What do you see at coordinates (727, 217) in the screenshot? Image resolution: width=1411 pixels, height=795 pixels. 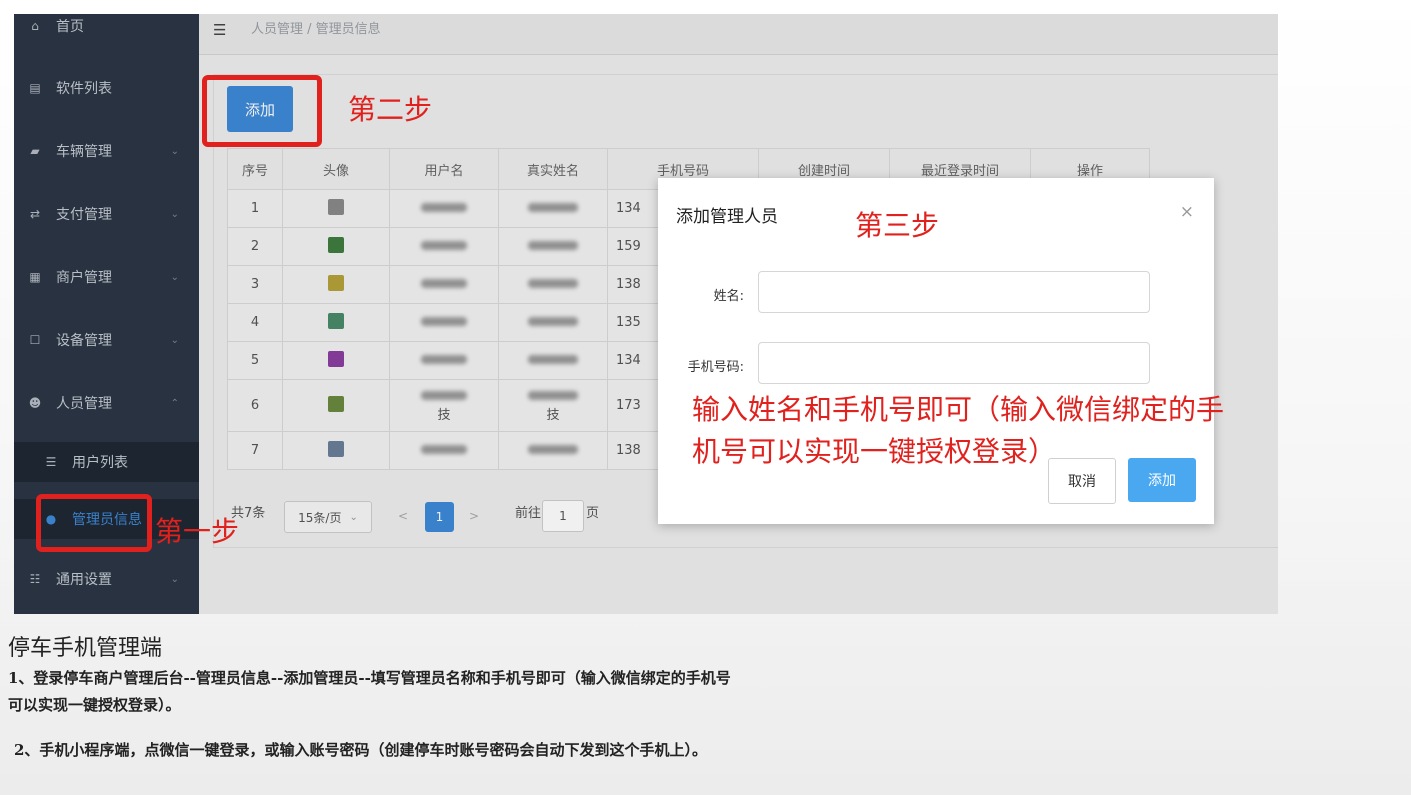 I see `dialog-title: 添加管理人员` at bounding box center [727, 217].